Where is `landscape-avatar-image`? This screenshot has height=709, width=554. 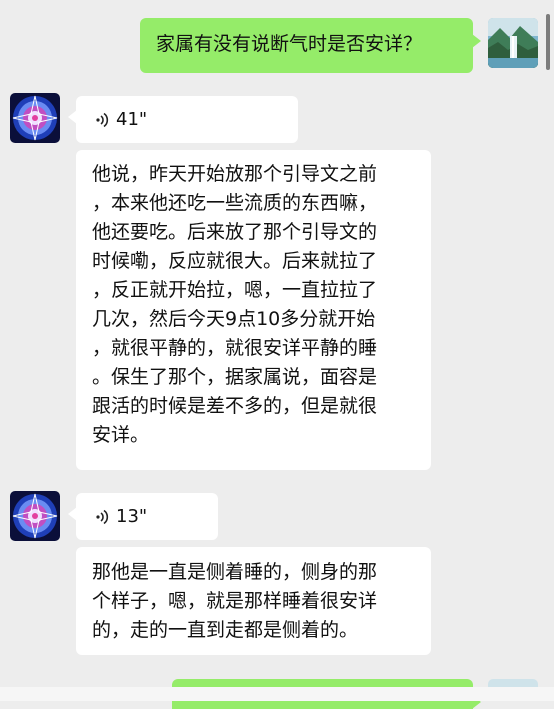 landscape-avatar-image is located at coordinates (513, 43).